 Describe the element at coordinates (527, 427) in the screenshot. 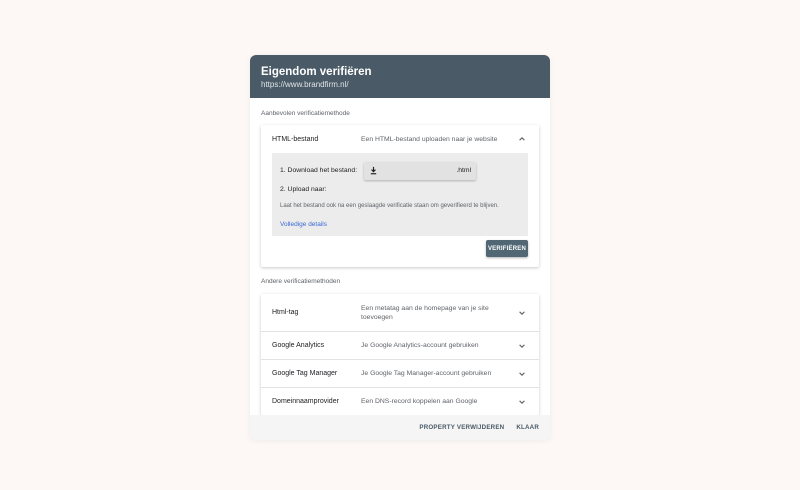

I see `done-button: KLAAR` at that location.